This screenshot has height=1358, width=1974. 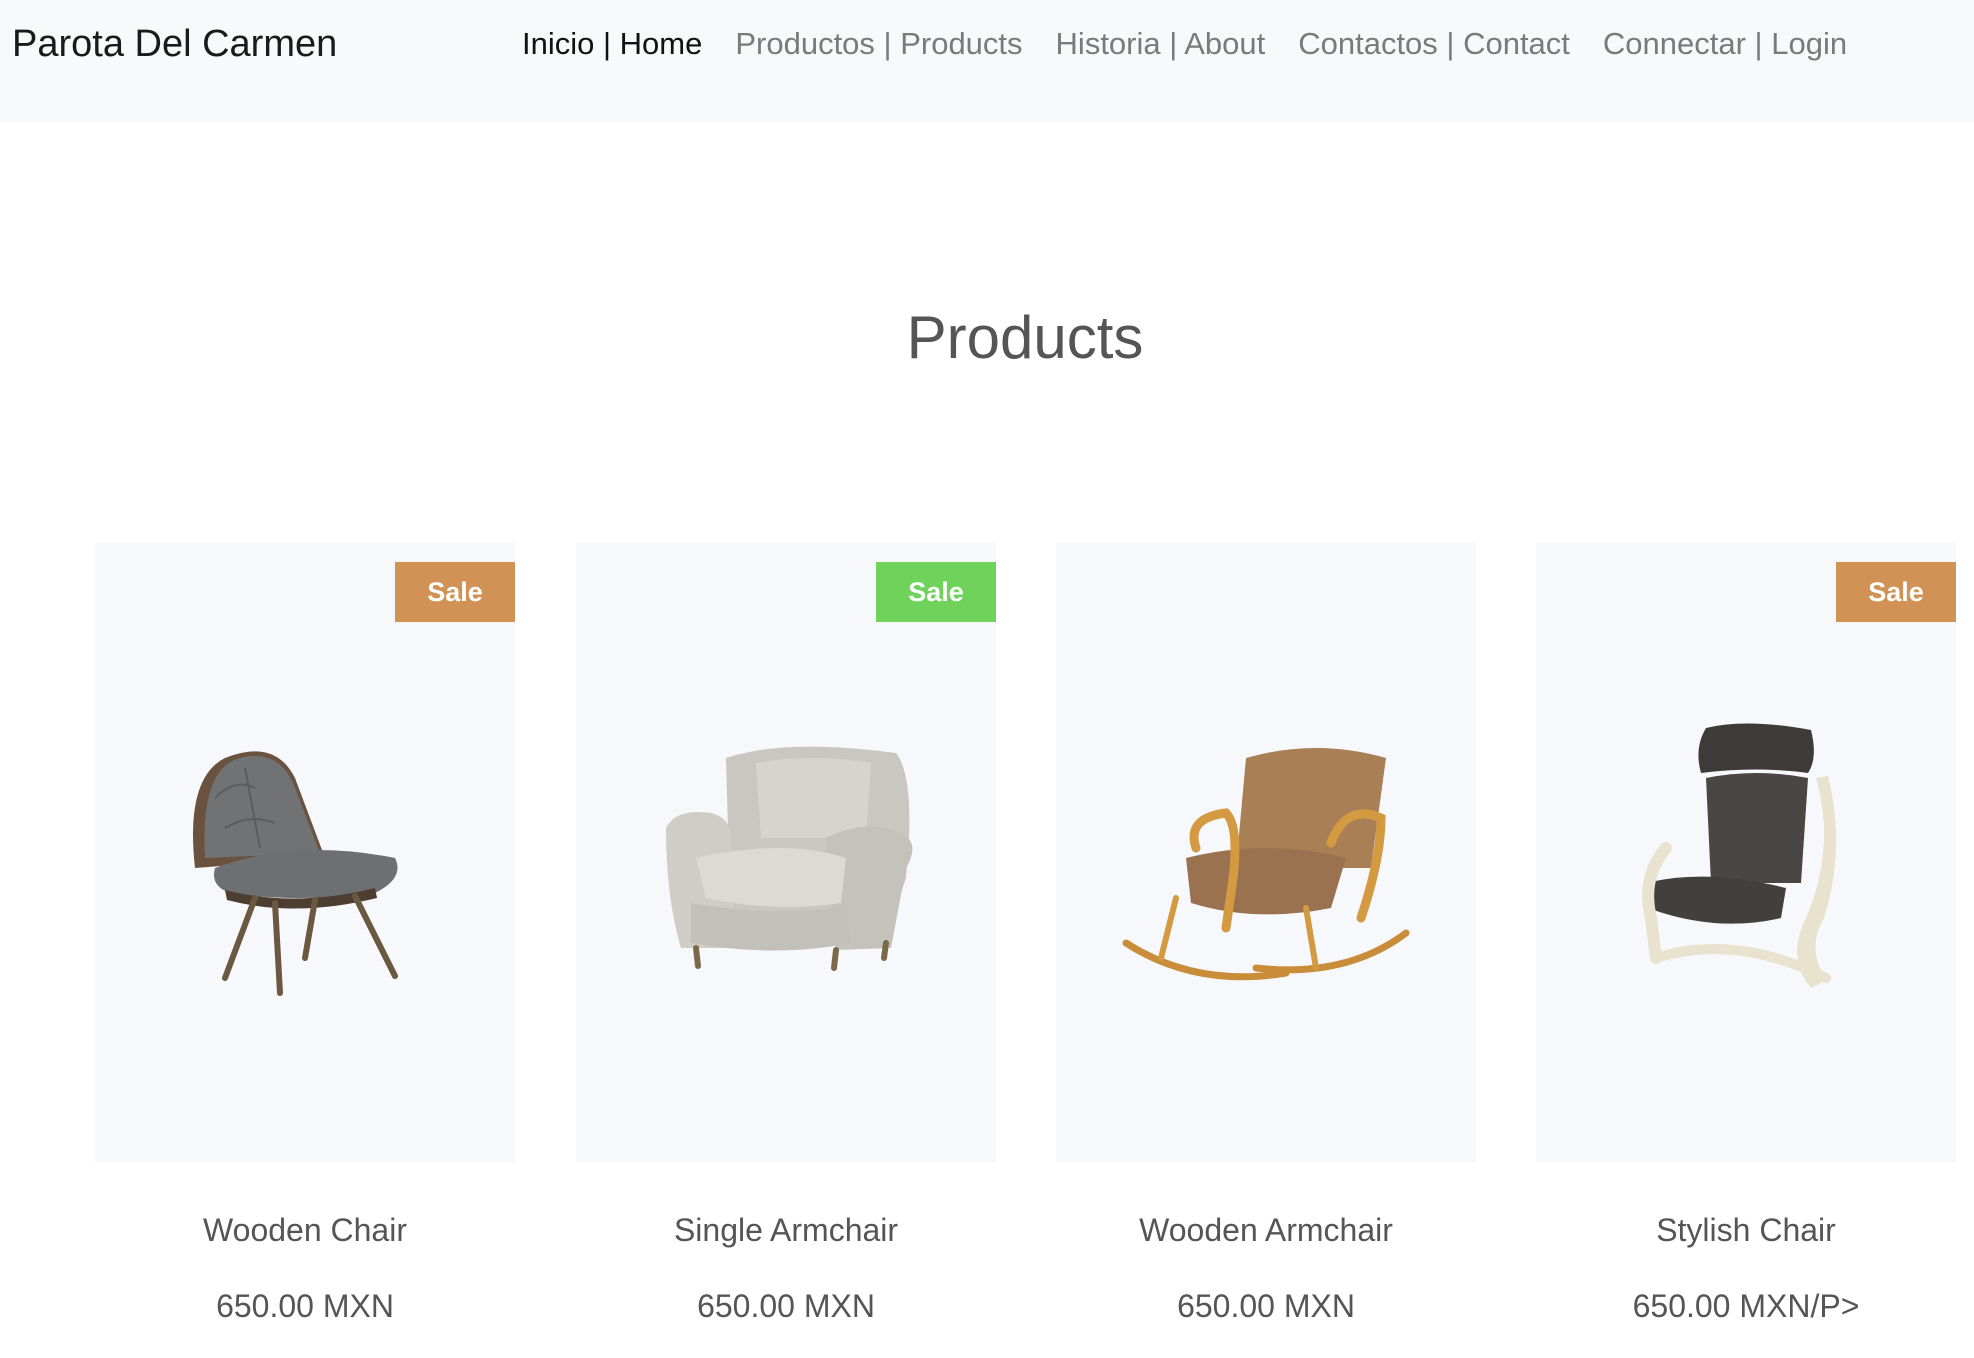 I want to click on product-image-box, so click(x=1266, y=852).